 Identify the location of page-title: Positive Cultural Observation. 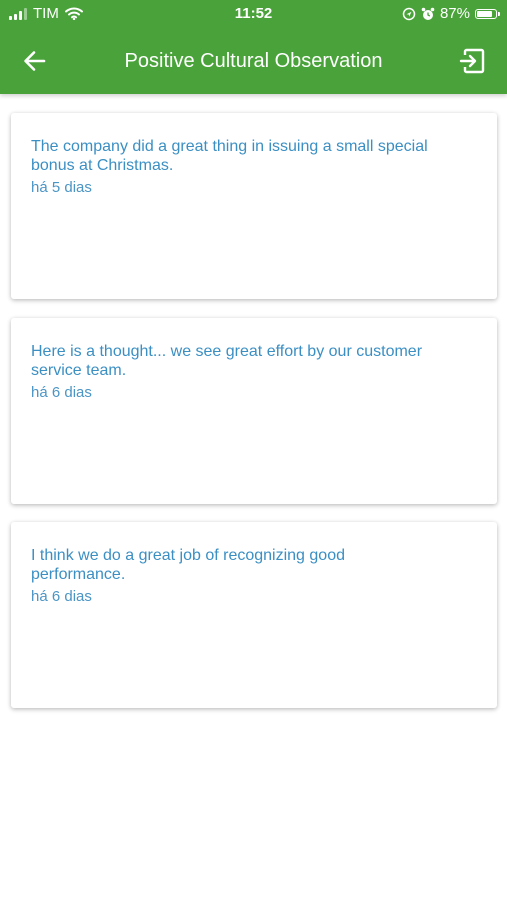
(253, 61).